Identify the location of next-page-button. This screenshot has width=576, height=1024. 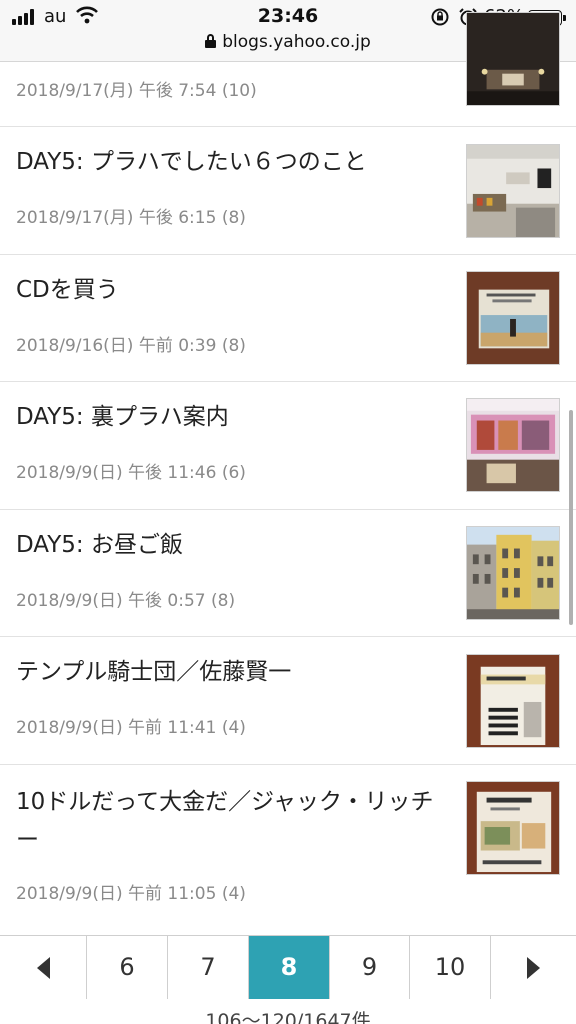
(533, 967).